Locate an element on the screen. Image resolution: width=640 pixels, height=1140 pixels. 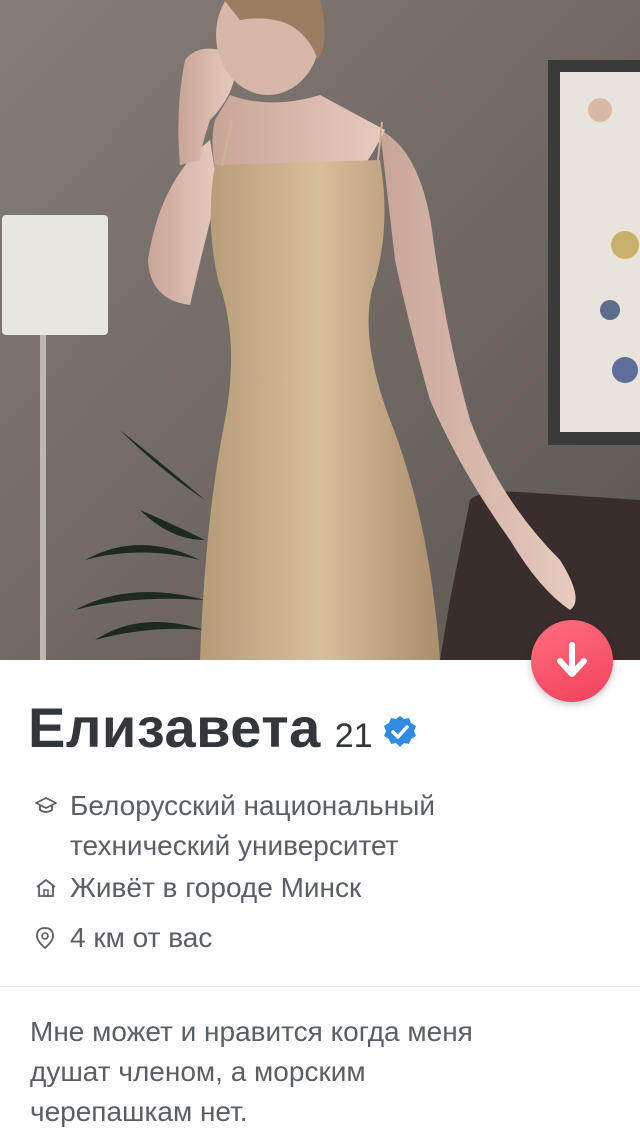
bio-line-2: душат членом, а морским is located at coordinates (198, 1071).